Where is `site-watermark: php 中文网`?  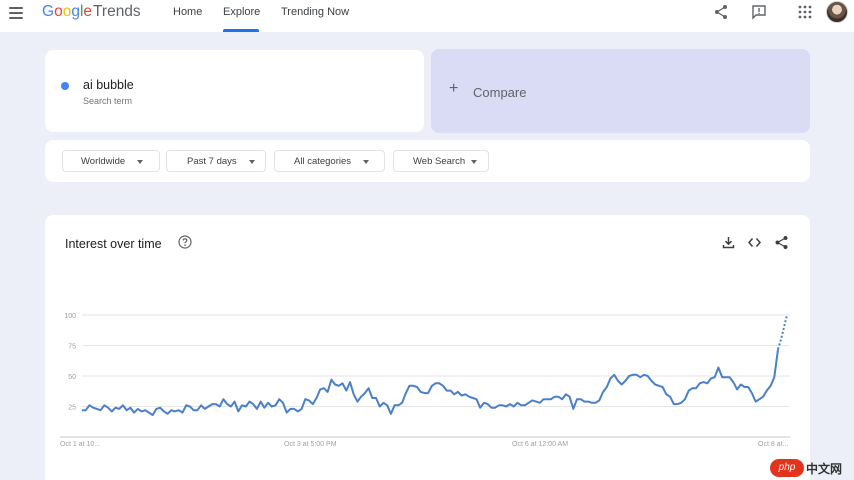 site-watermark: php 中文网 is located at coordinates (810, 468).